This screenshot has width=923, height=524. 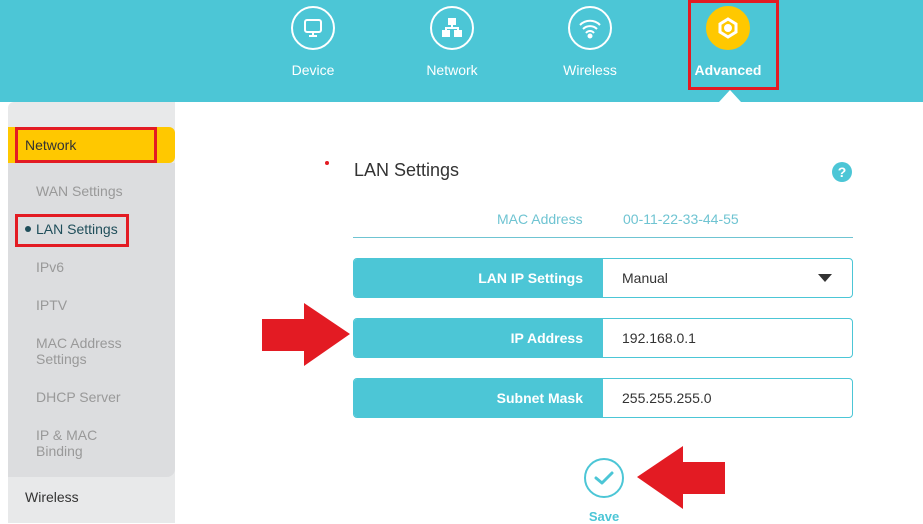 I want to click on active-tab-caret, so click(x=730, y=96).